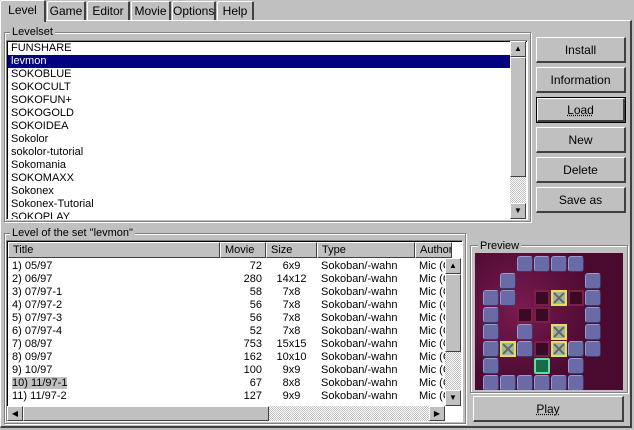  I want to click on play-button: Play, so click(548, 409).